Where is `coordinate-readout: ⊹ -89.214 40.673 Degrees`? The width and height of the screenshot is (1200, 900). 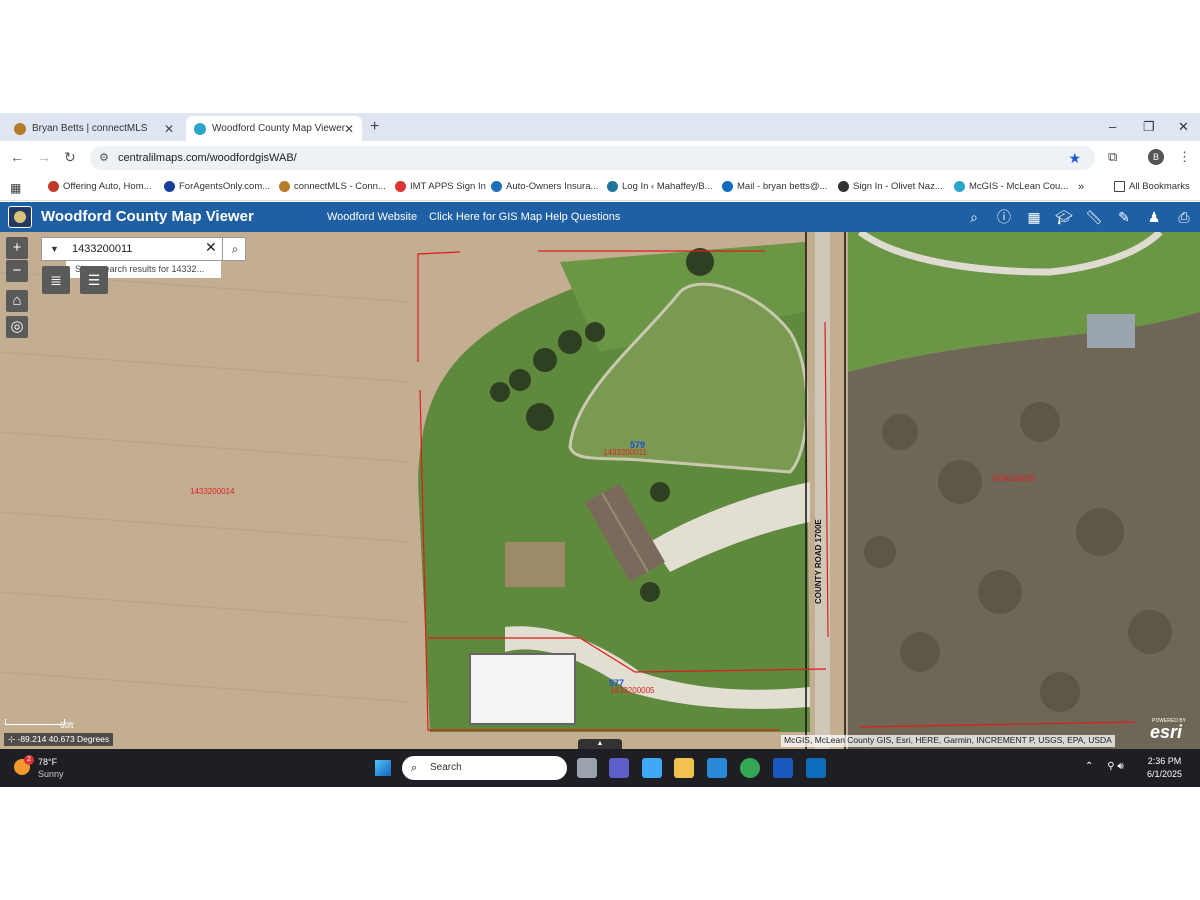
coordinate-readout: ⊹ -89.214 40.673 Degrees is located at coordinates (59, 739).